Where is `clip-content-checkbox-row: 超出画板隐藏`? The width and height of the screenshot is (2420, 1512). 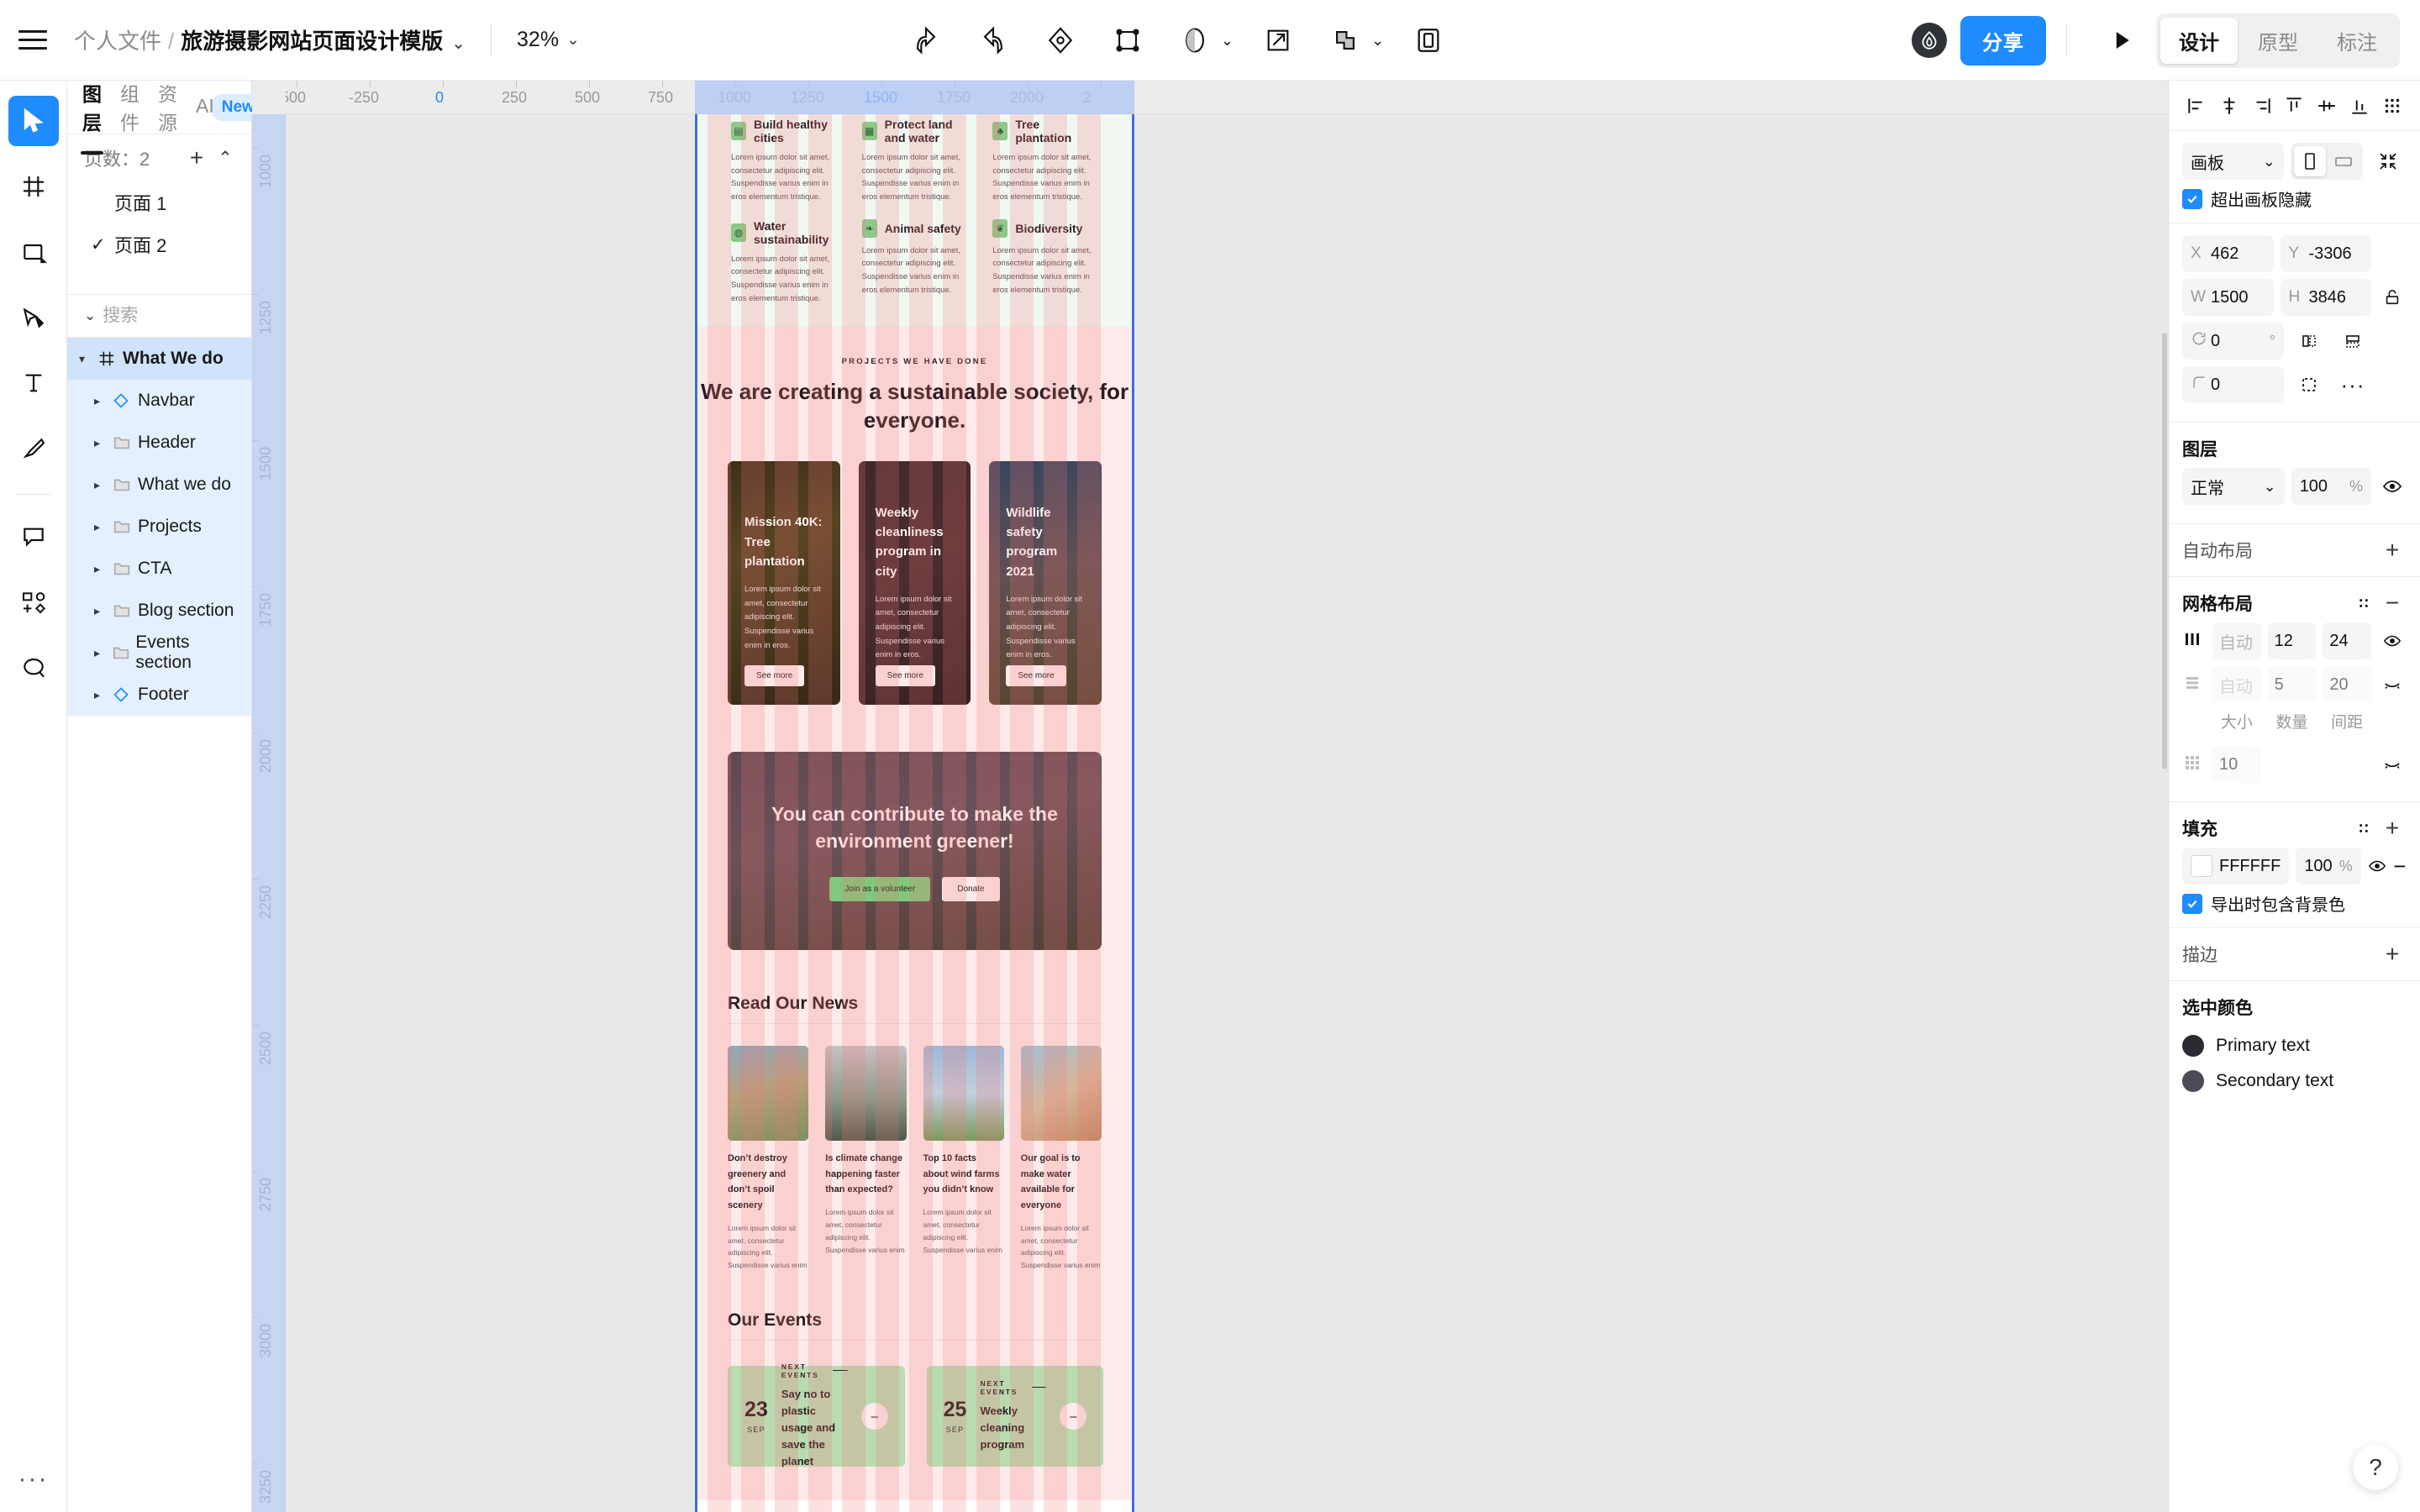 clip-content-checkbox-row: 超出画板隐藏 is located at coordinates (2294, 198).